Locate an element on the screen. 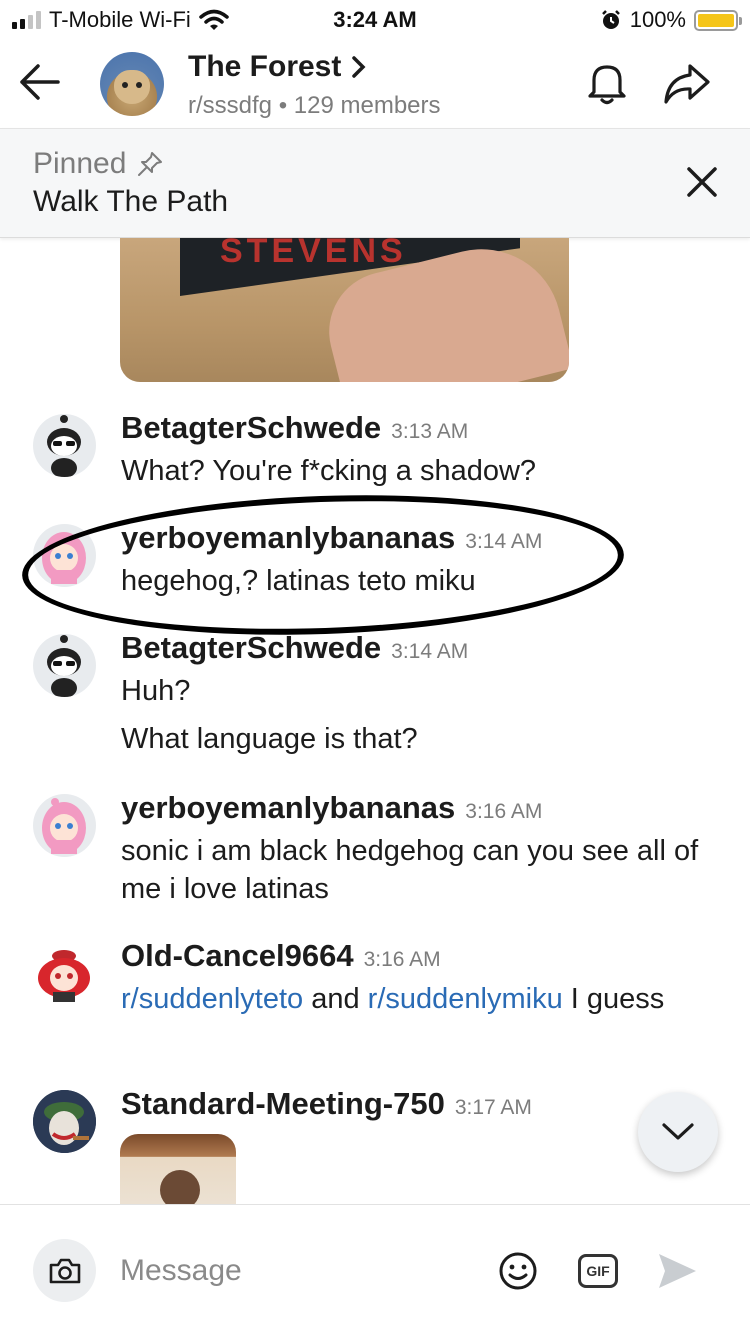 The width and height of the screenshot is (750, 1334). message-composer: GIF is located at coordinates (375, 1269).